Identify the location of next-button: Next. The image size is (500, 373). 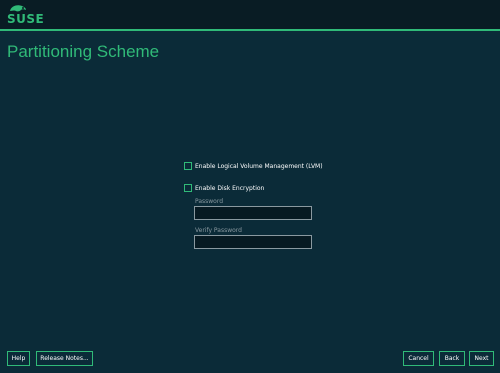
(481, 358).